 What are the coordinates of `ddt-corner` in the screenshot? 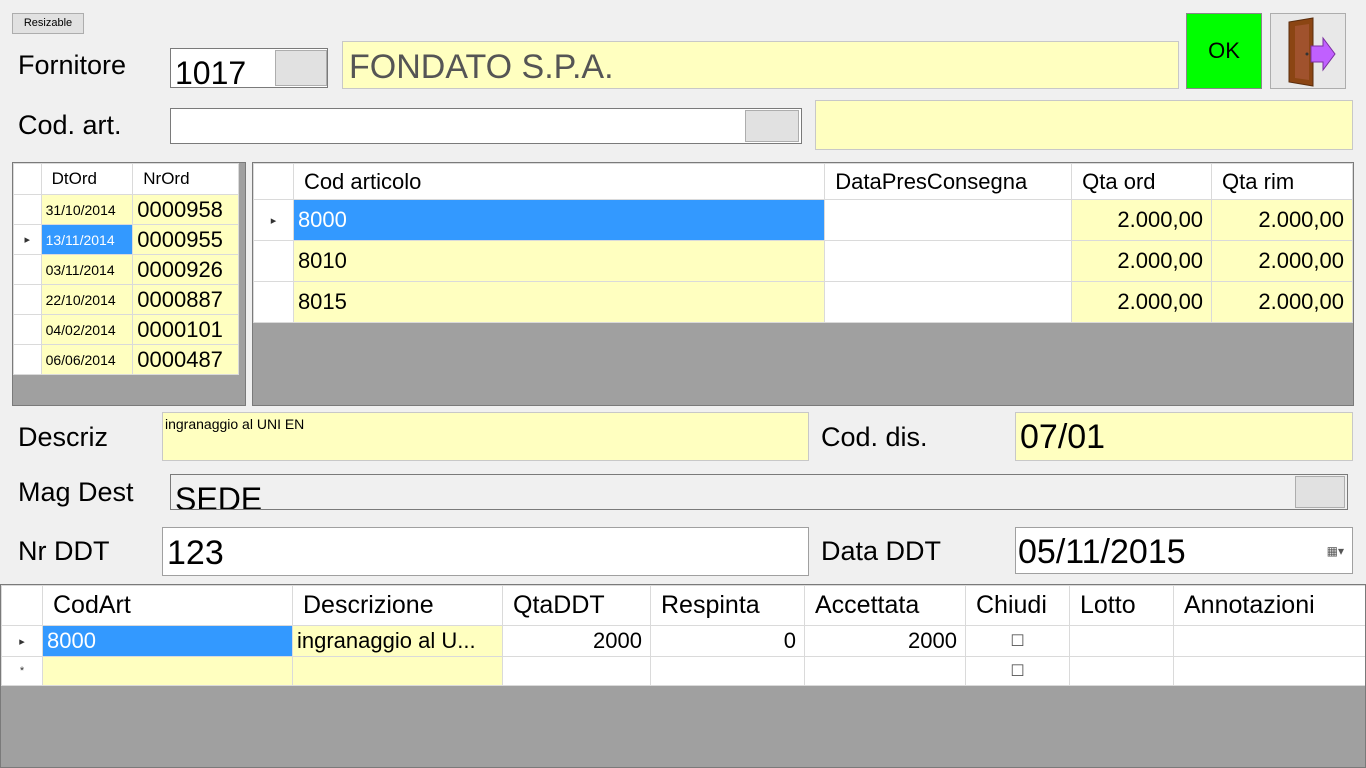 It's located at (22, 605).